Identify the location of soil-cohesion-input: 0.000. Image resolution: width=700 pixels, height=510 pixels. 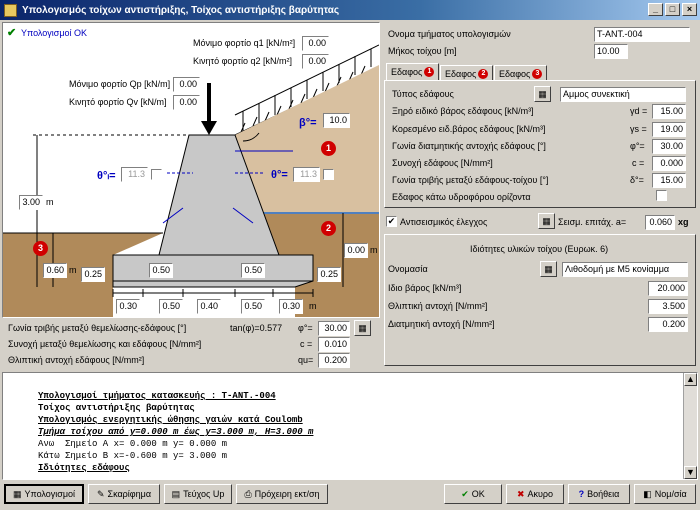
(669, 163).